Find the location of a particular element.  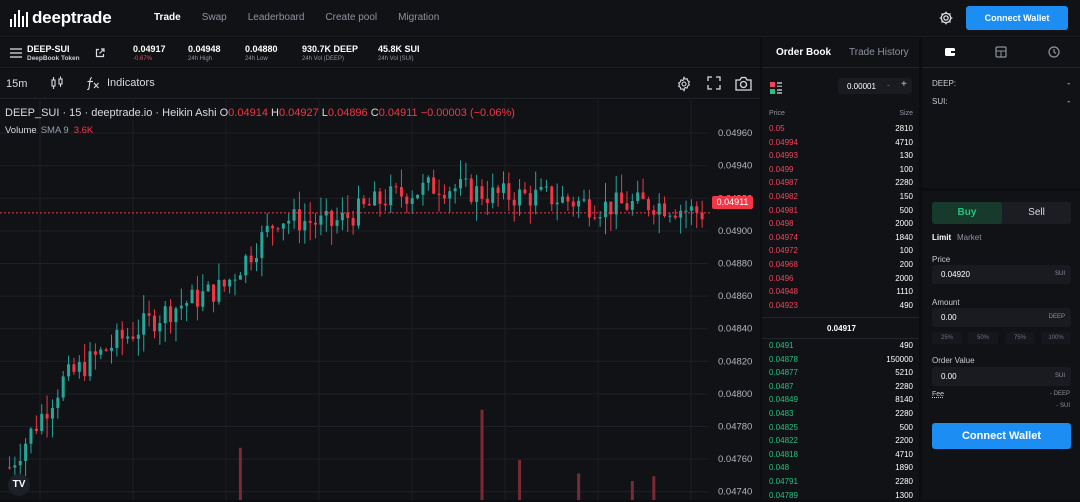

sell-tab: Sell is located at coordinates (1036, 213).